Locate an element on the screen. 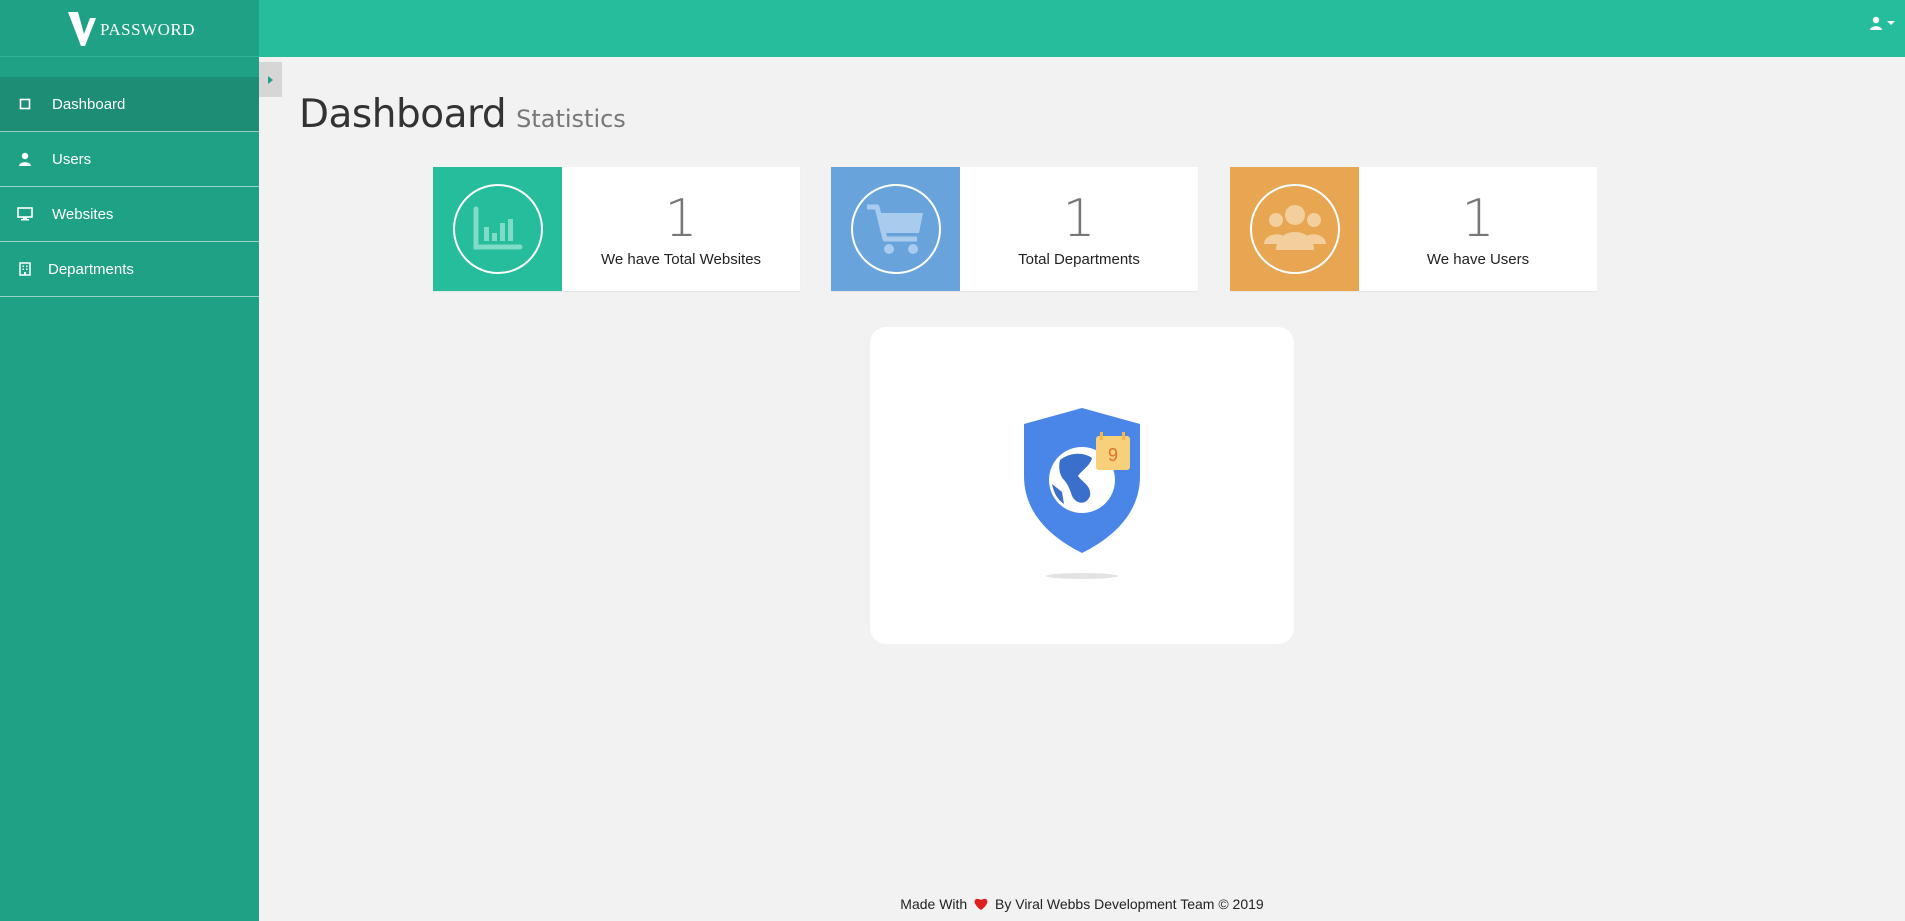 Image resolution: width=1905 pixels, height=921 pixels. stat-label: Total Departments is located at coordinates (1079, 259).